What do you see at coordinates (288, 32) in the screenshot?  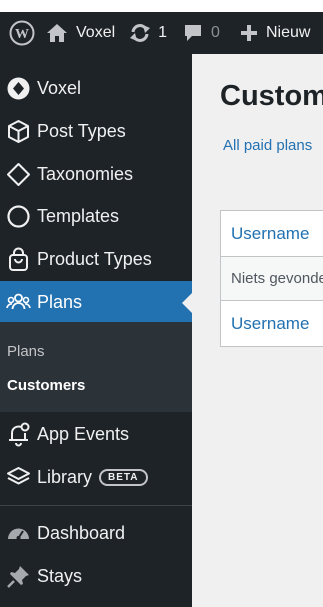 I see `new-label: Nieuw` at bounding box center [288, 32].